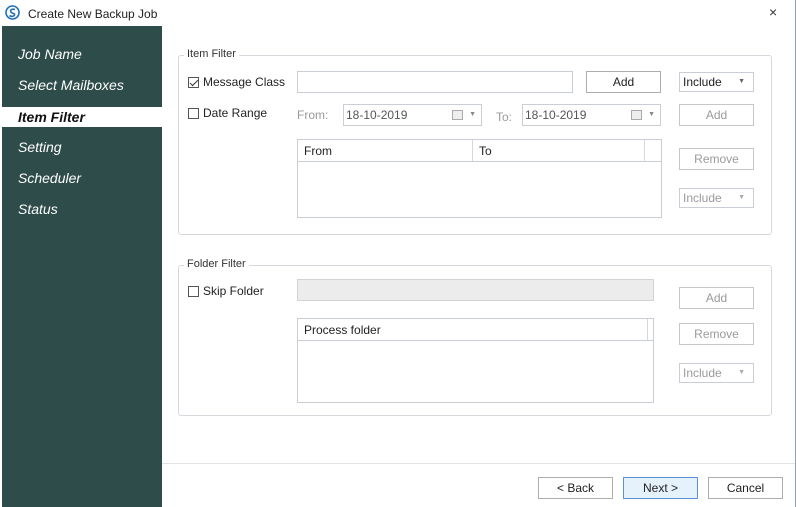 The height and width of the screenshot is (507, 796). Describe the element at coordinates (591, 115) in the screenshot. I see `to-date-picker: 18-10-2019 ▼` at that location.